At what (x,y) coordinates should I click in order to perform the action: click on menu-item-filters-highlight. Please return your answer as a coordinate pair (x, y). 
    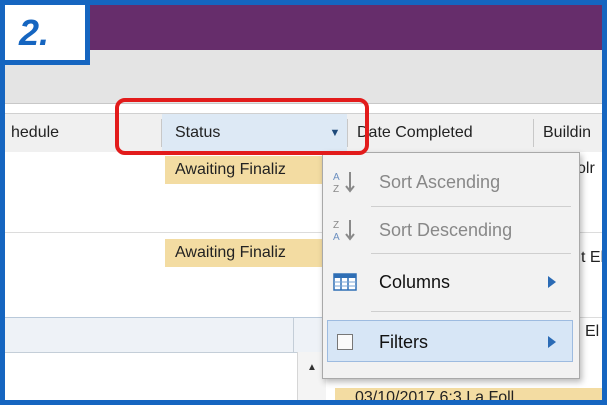
    Looking at the image, I should click on (450, 341).